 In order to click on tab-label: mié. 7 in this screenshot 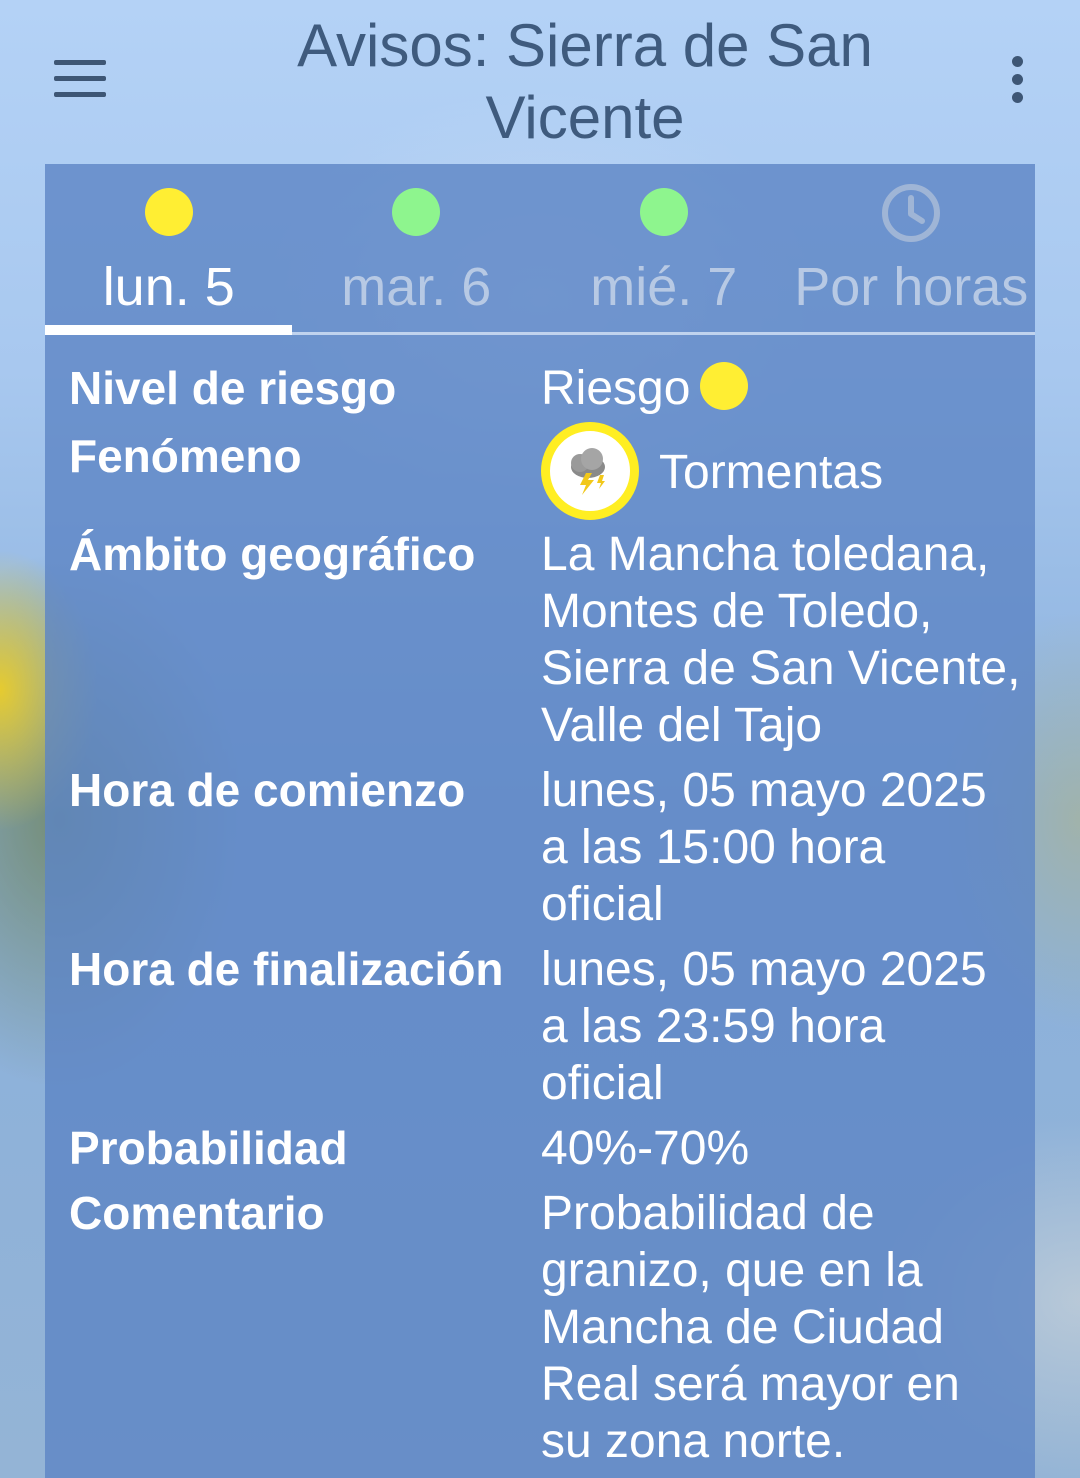, I will do `click(664, 287)`.